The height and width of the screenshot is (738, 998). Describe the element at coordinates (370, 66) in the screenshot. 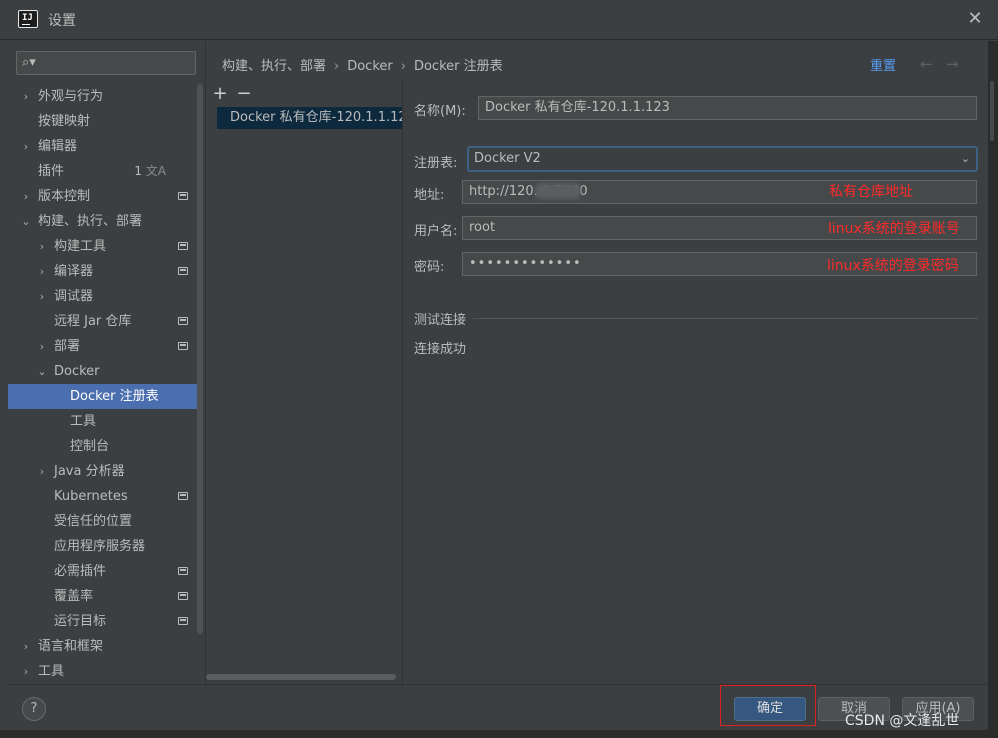

I see `breadcrumb-item: Docker` at that location.